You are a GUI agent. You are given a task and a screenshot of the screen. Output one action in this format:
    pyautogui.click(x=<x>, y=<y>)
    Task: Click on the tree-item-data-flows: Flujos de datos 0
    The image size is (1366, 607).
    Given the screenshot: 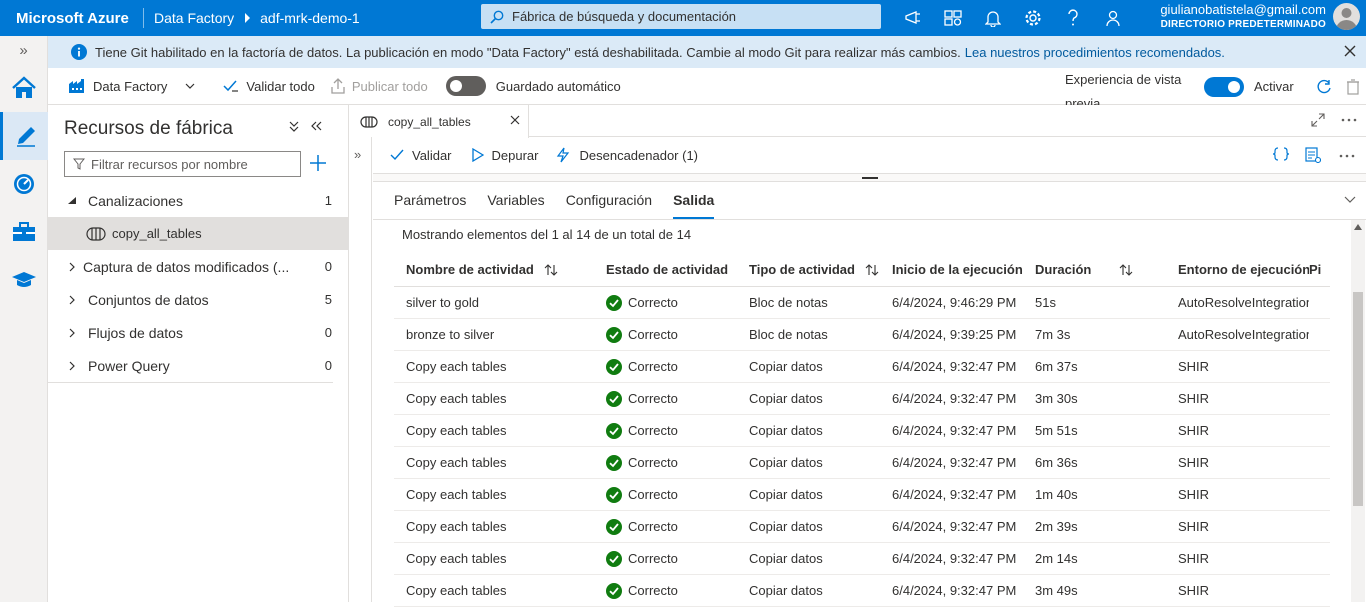 What is the action you would take?
    pyautogui.click(x=198, y=332)
    